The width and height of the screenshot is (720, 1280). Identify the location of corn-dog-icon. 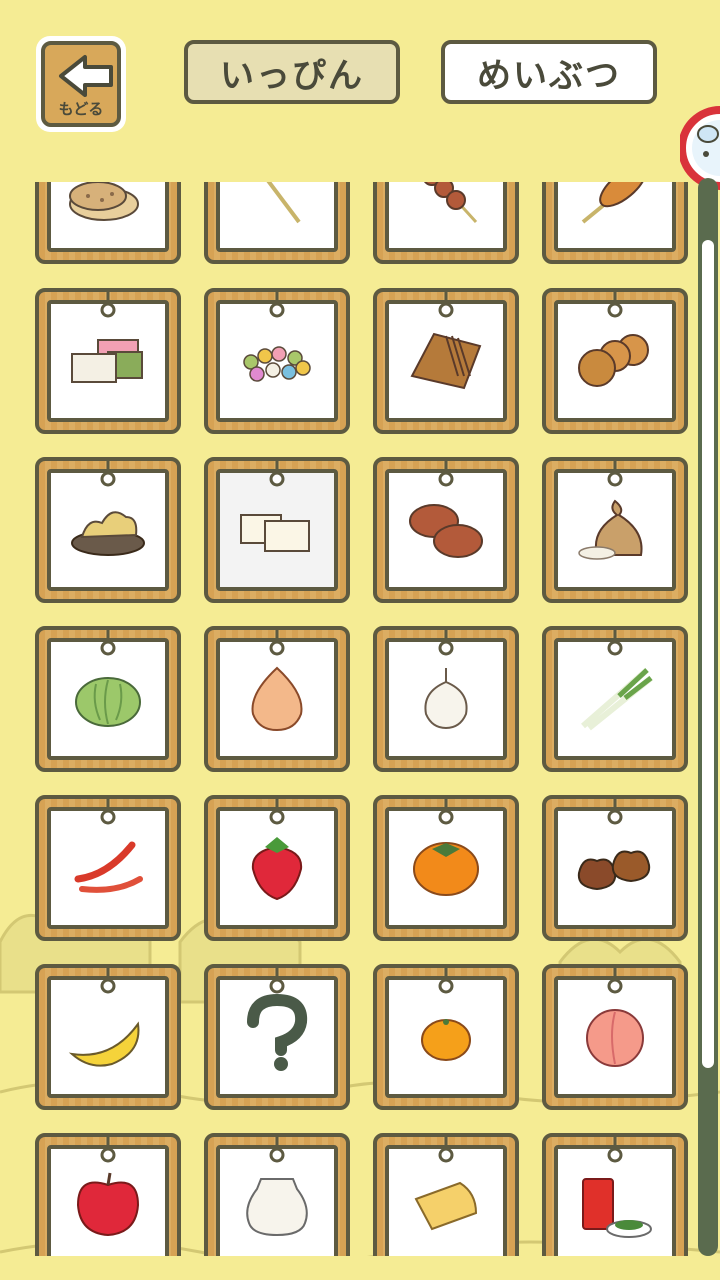
(614, 203).